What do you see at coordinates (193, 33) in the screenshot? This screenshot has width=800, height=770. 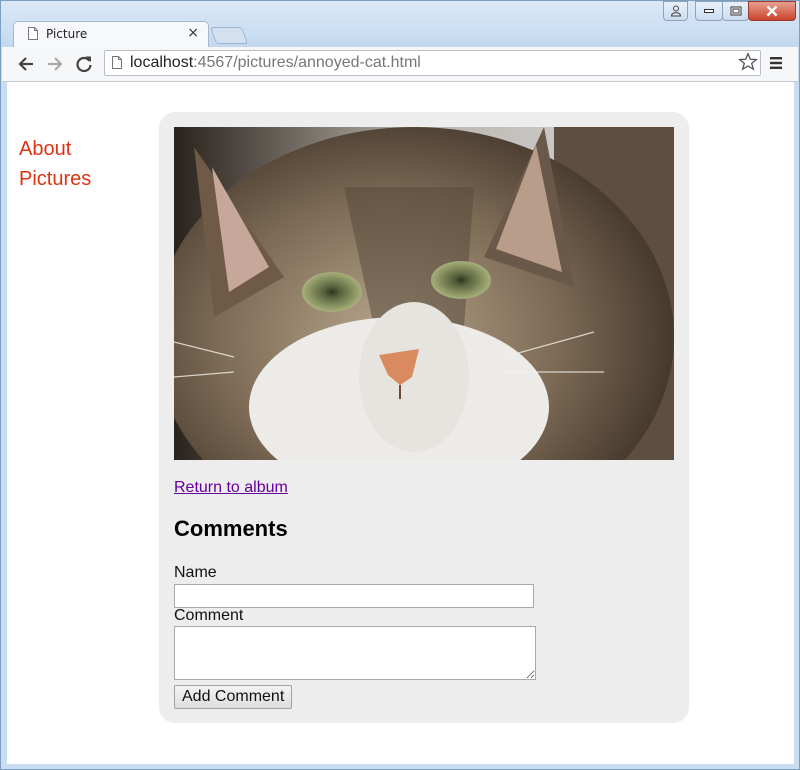 I see `tab-close-icon: ×` at bounding box center [193, 33].